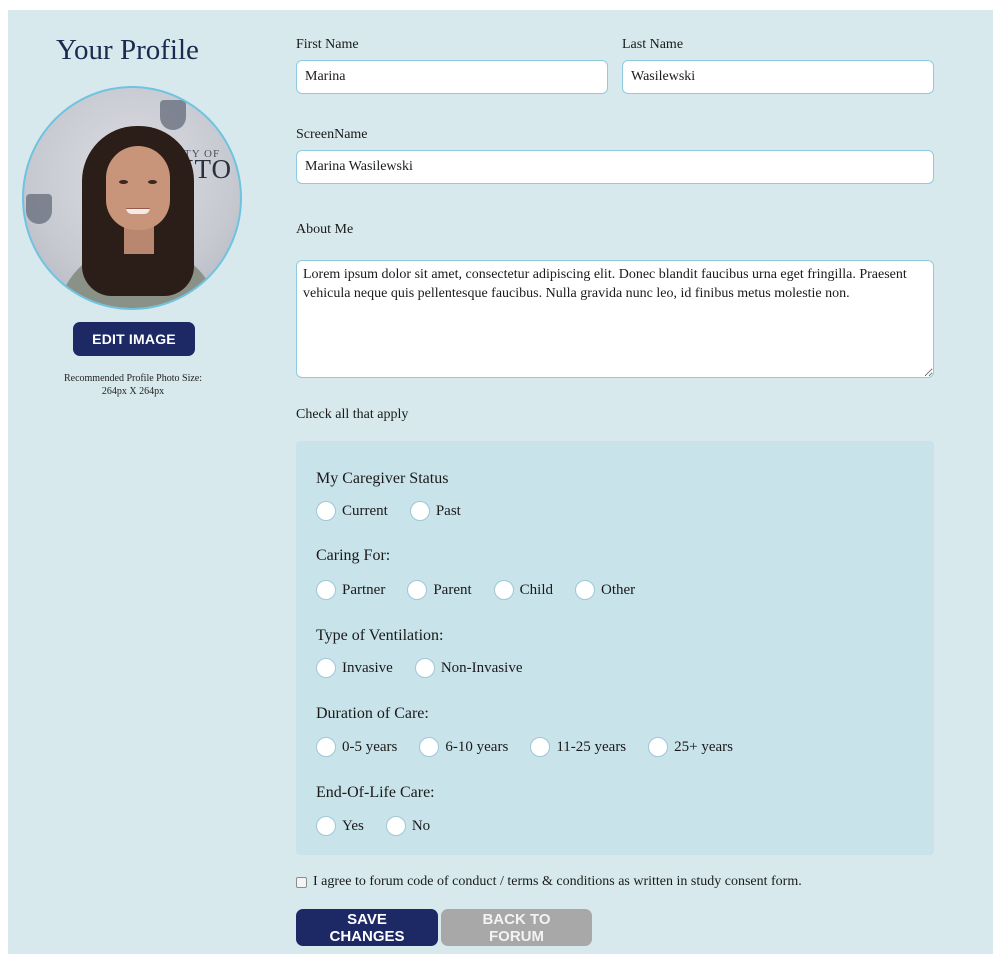  I want to click on save-changes-button: SAVE CHANGES, so click(367, 927).